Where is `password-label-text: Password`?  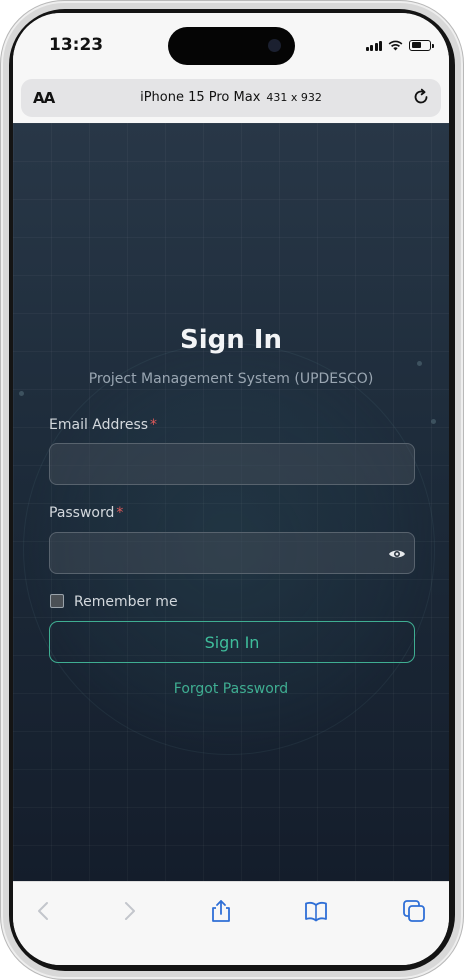
password-label-text: Password is located at coordinates (82, 513).